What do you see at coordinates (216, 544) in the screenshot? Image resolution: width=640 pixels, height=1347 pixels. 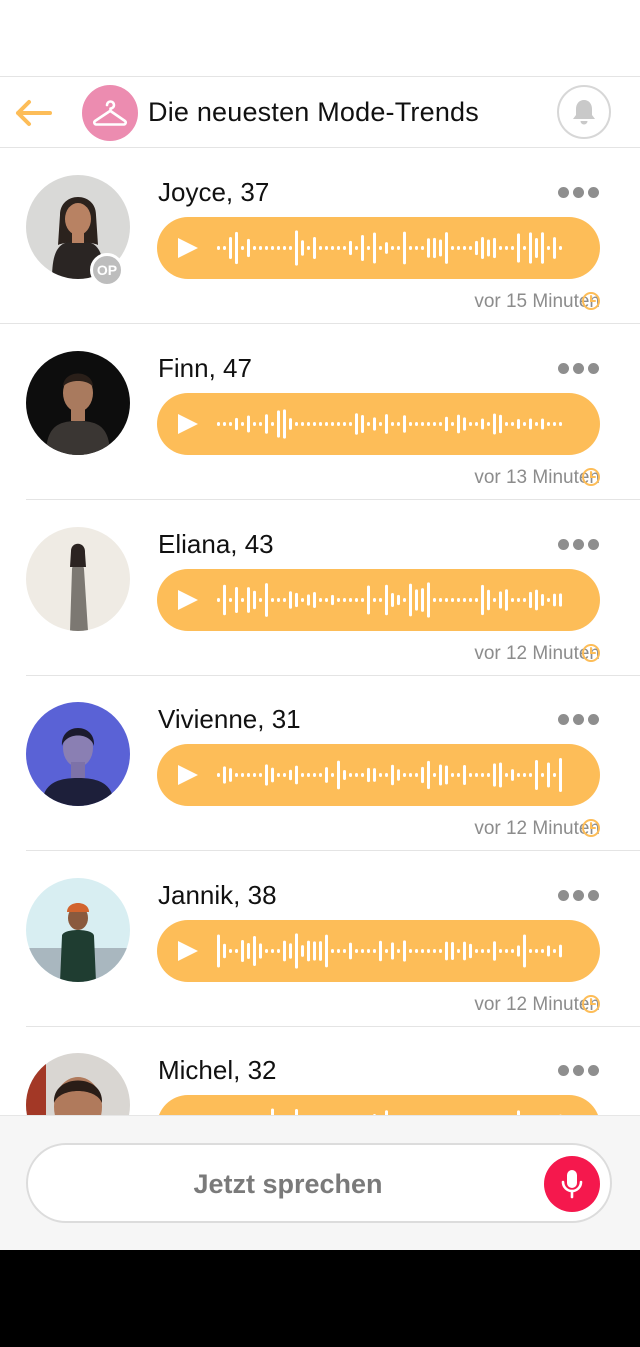 I see `author-name: Eliana, 43` at bounding box center [216, 544].